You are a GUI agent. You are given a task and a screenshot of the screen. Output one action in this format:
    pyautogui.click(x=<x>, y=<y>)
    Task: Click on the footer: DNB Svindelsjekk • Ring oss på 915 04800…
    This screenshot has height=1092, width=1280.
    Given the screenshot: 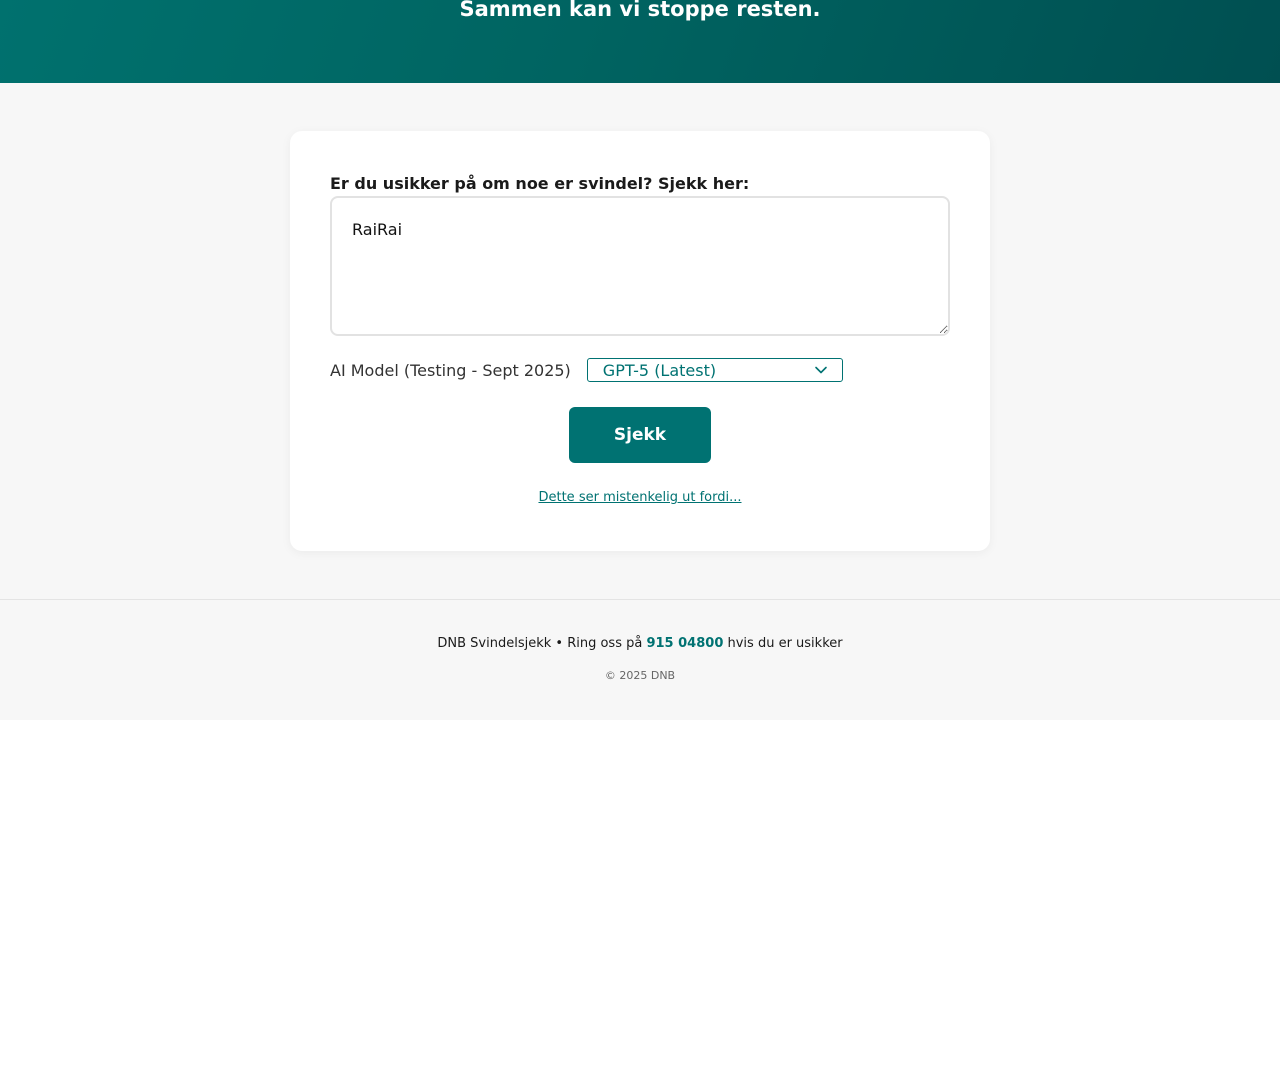 What is the action you would take?
    pyautogui.click(x=640, y=659)
    